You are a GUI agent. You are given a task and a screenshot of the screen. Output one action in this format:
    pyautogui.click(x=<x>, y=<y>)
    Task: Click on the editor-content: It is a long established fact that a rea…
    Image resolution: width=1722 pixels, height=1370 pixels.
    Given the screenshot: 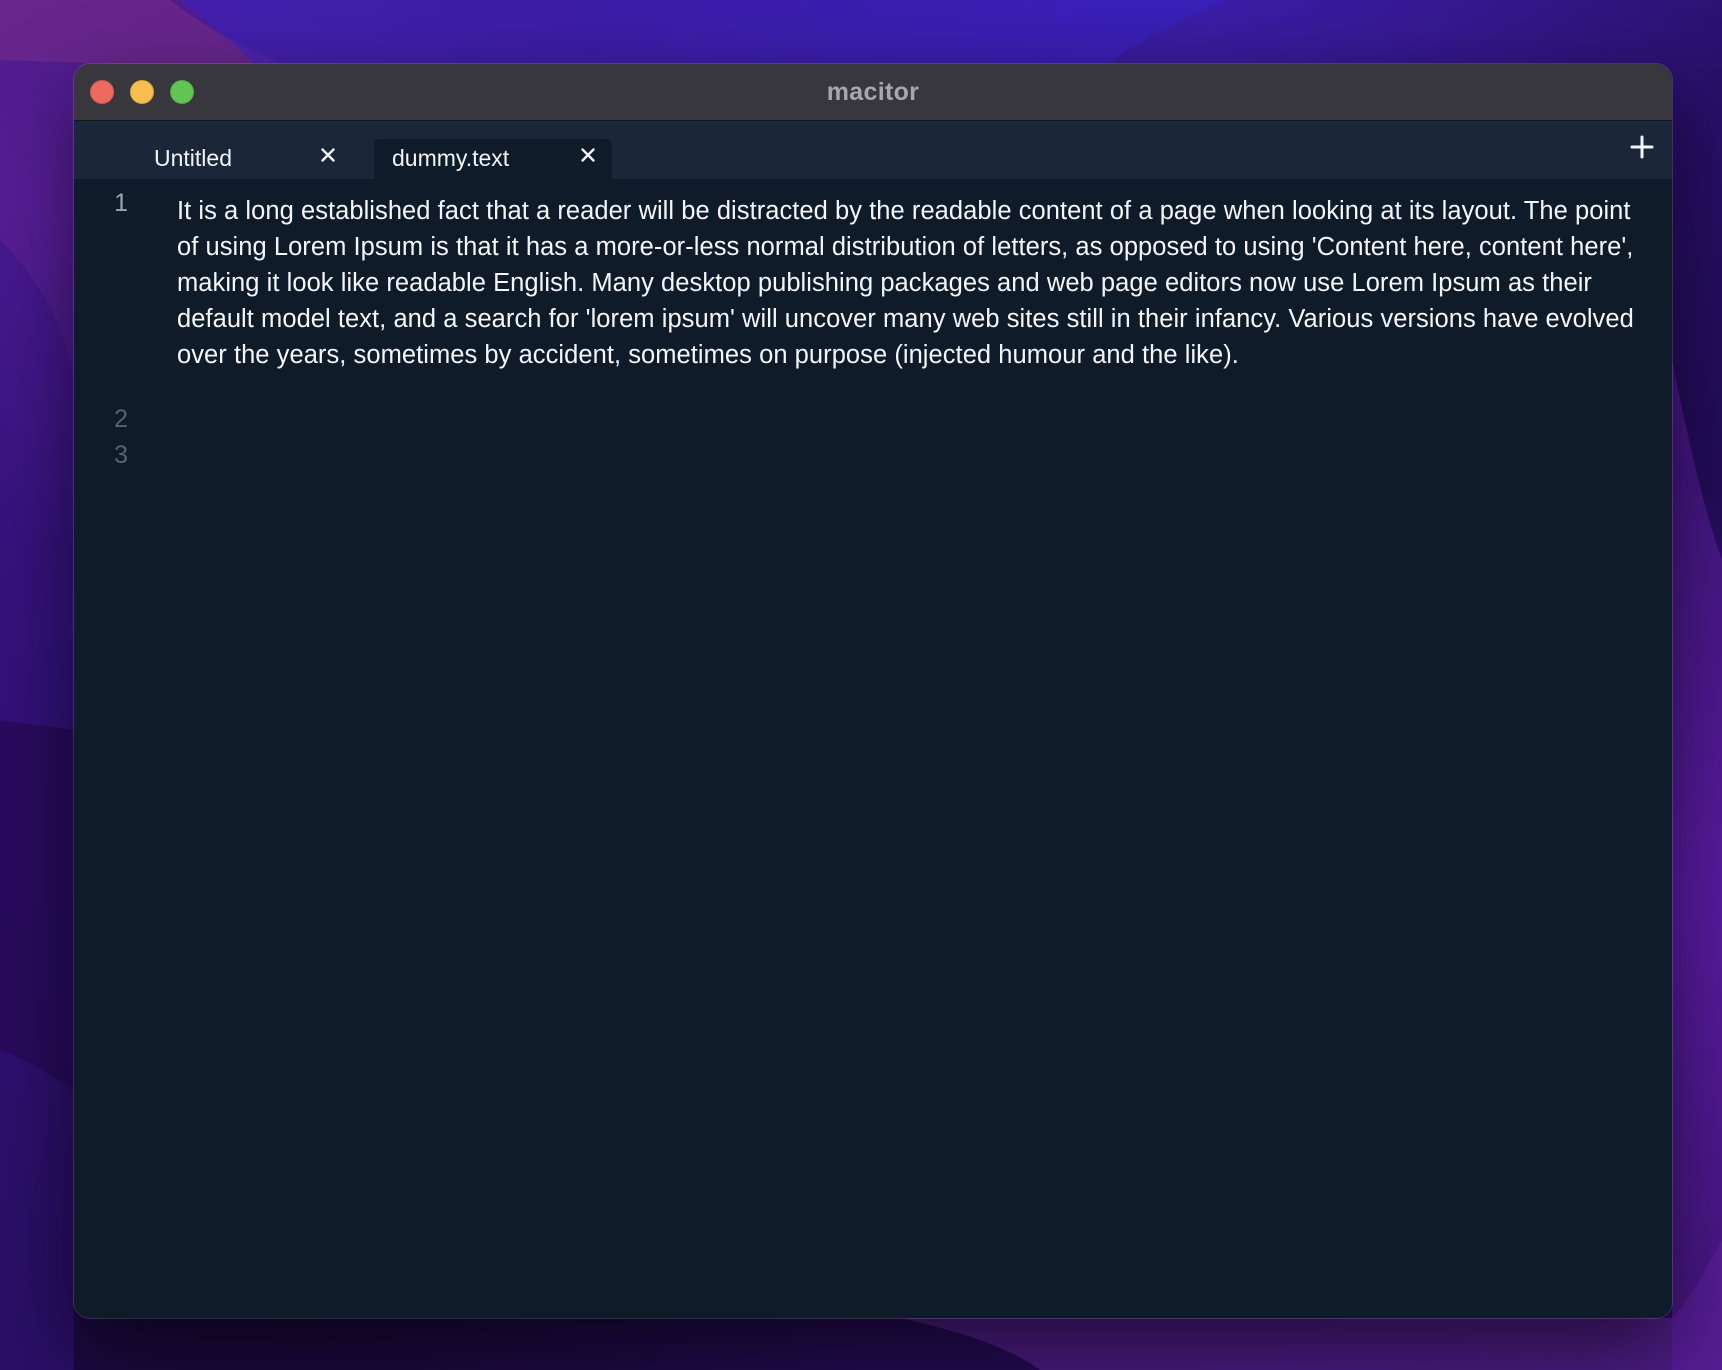 What is the action you would take?
    pyautogui.click(x=910, y=283)
    